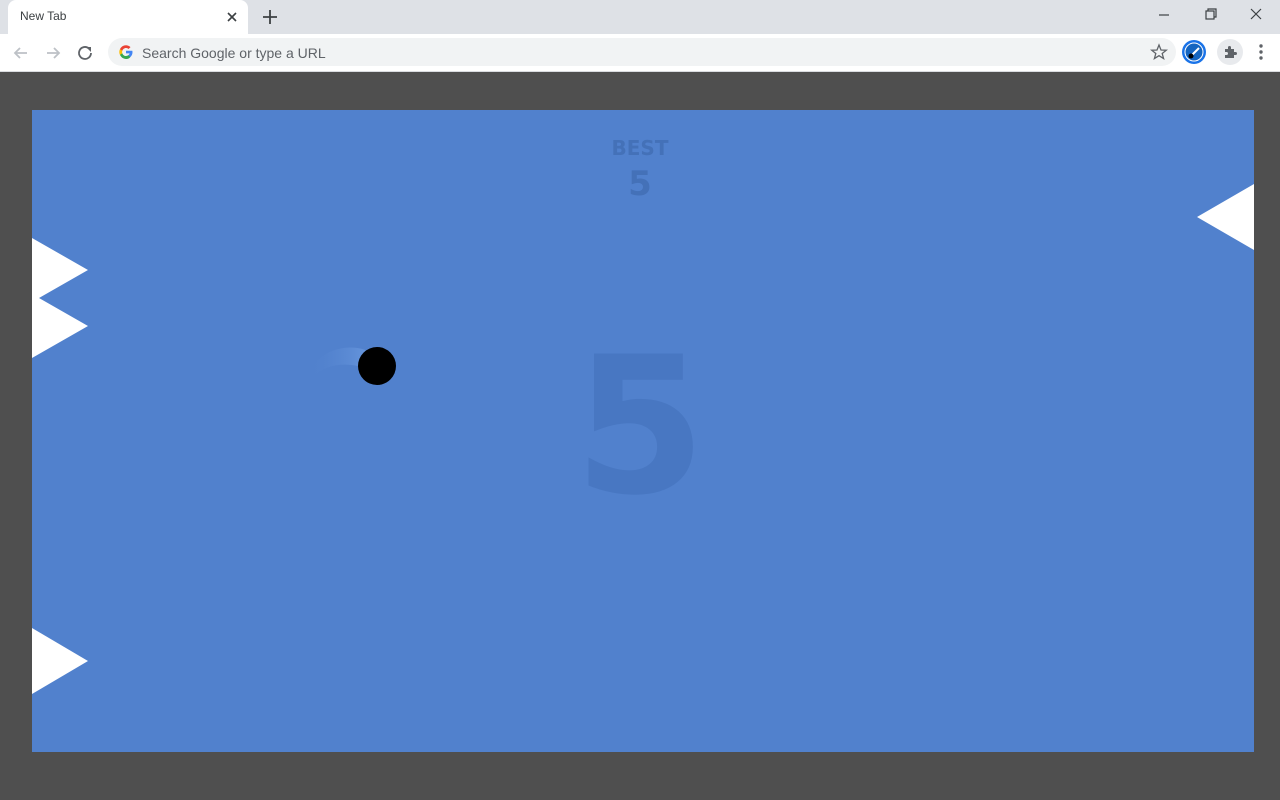 This screenshot has width=1280, height=800. I want to click on browser-toolbar: Search Google or type a URL, so click(640, 53).